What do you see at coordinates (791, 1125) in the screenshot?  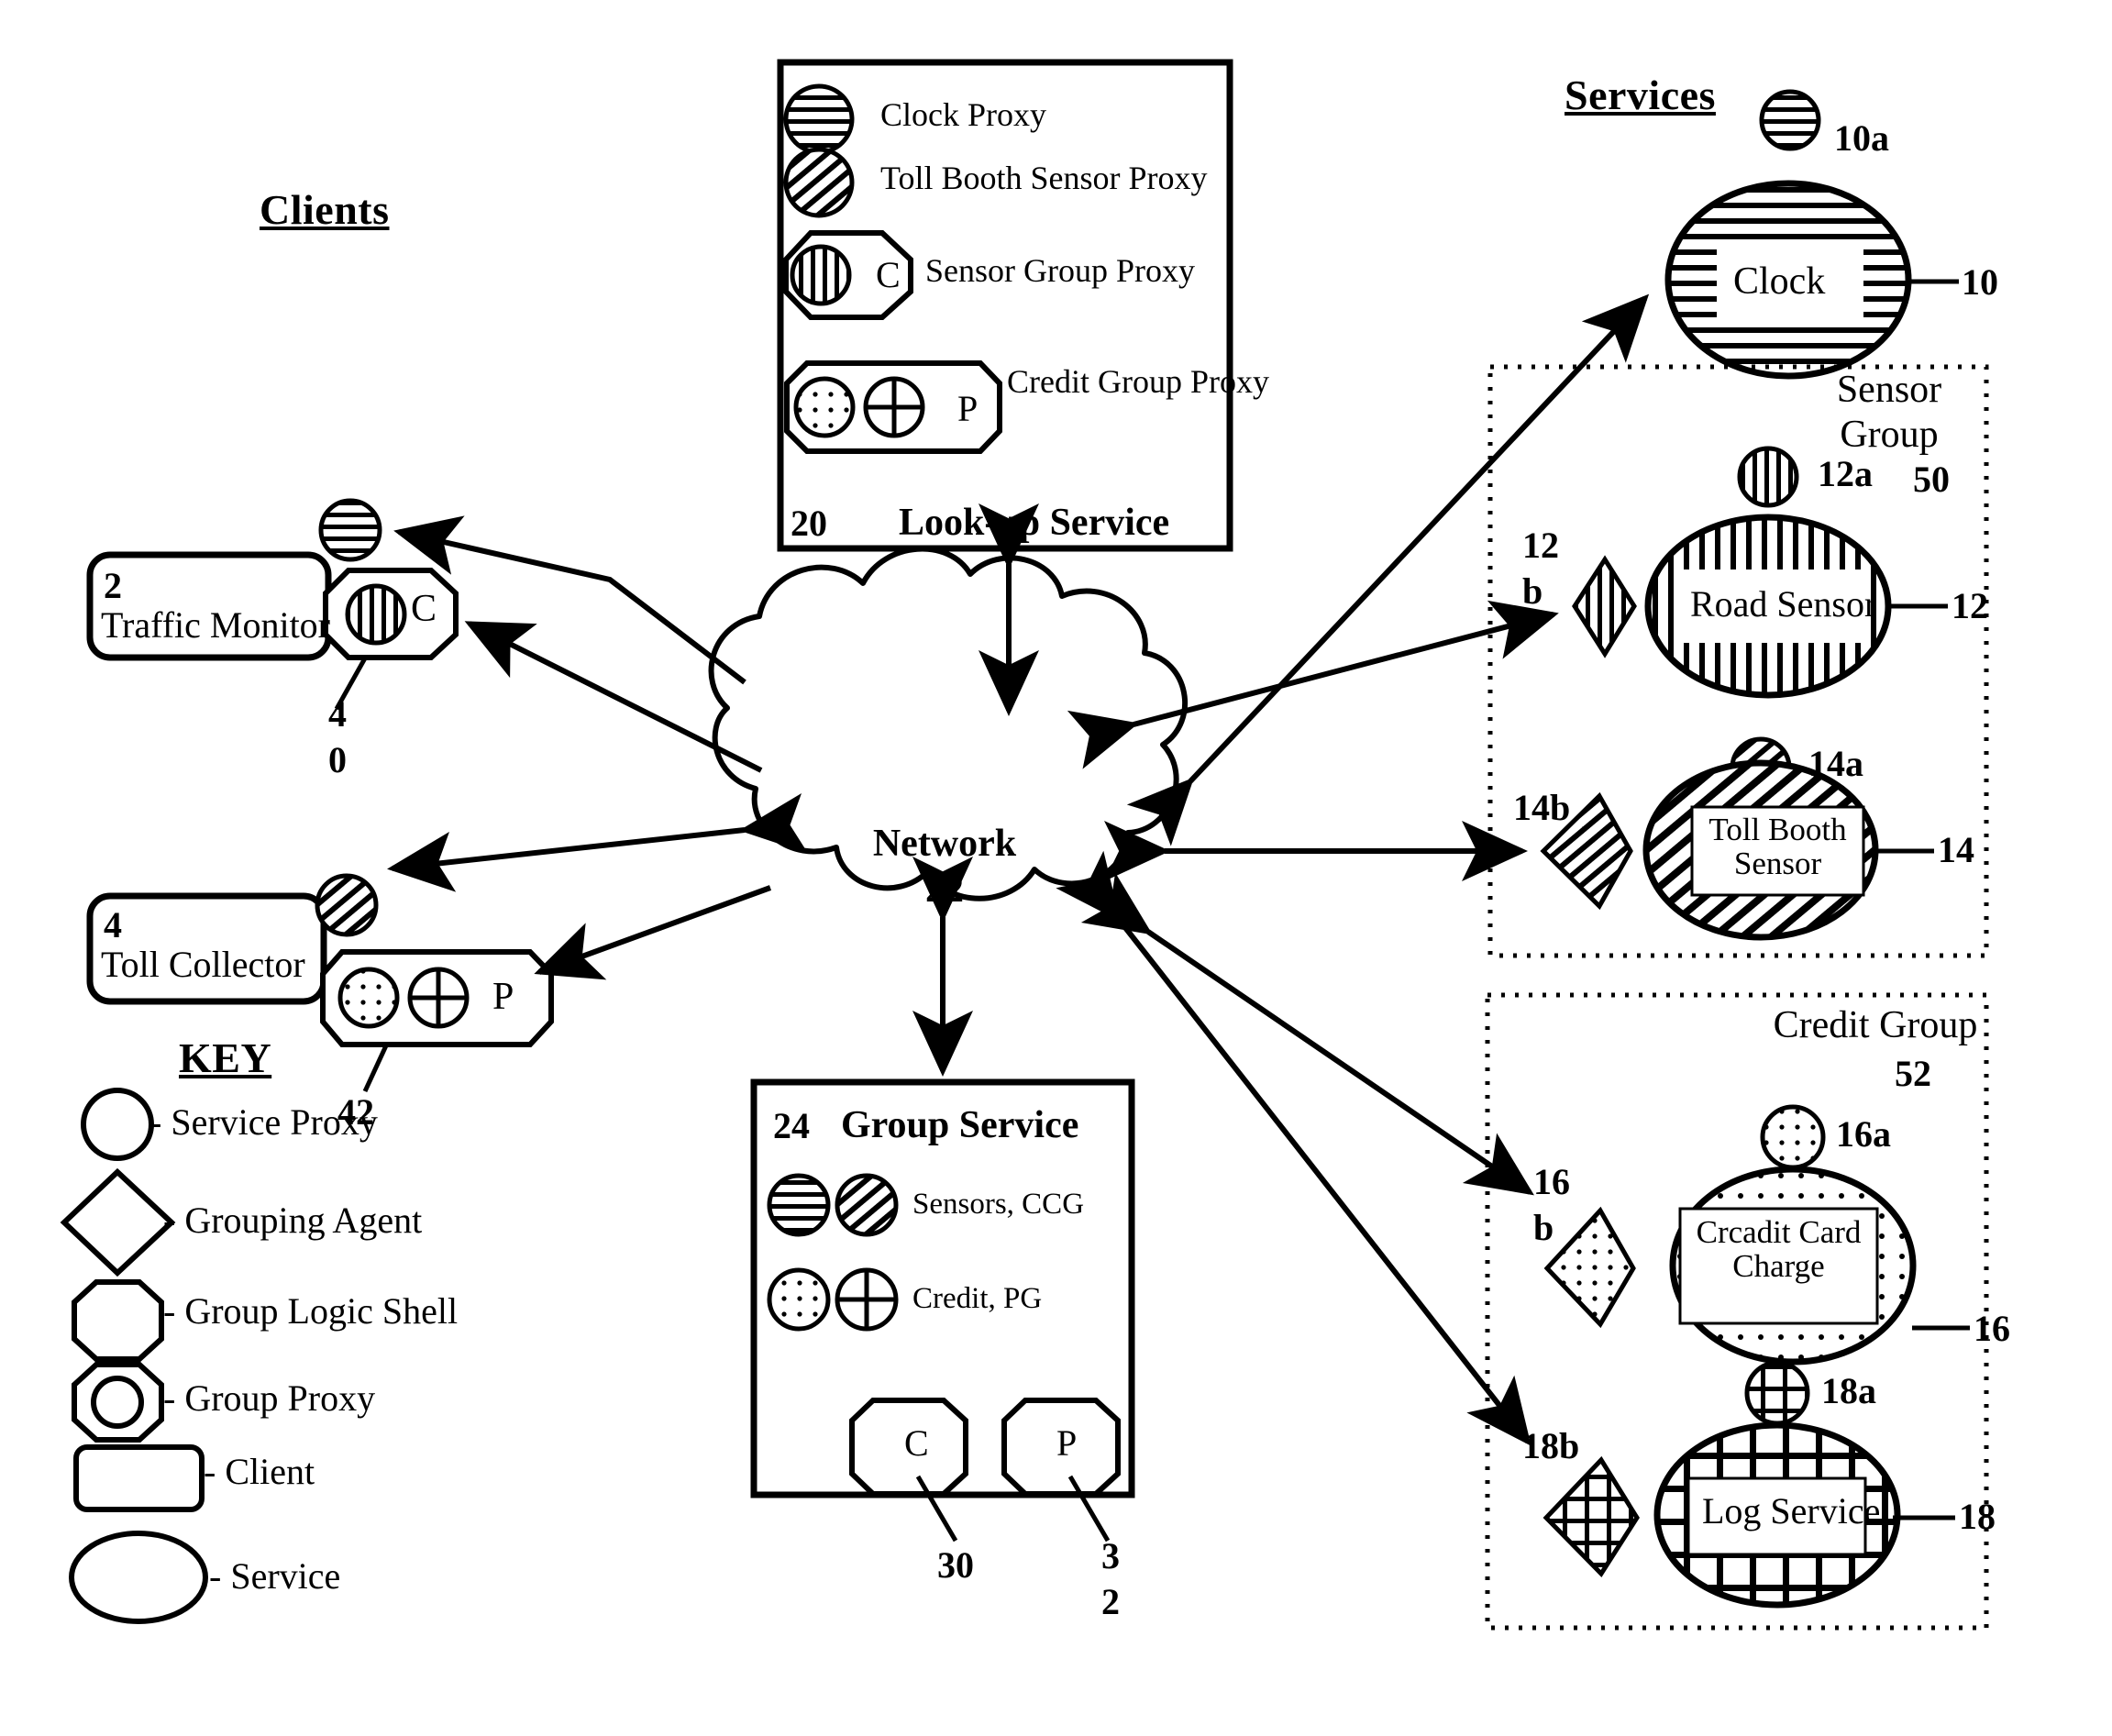 I see `groupservice-box-number: 24` at bounding box center [791, 1125].